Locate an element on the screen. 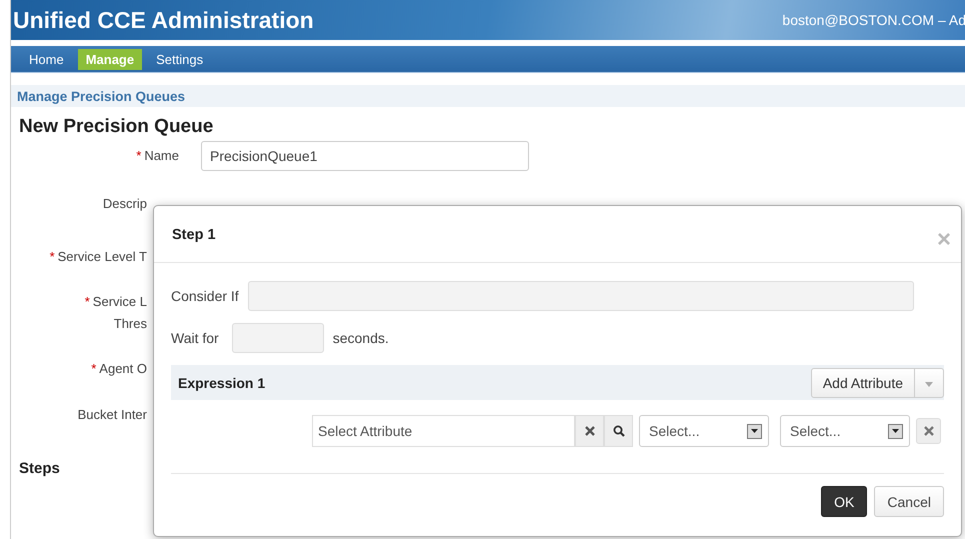 Image resolution: width=965 pixels, height=539 pixels. attribute-field: Select Attribute is located at coordinates (443, 431).